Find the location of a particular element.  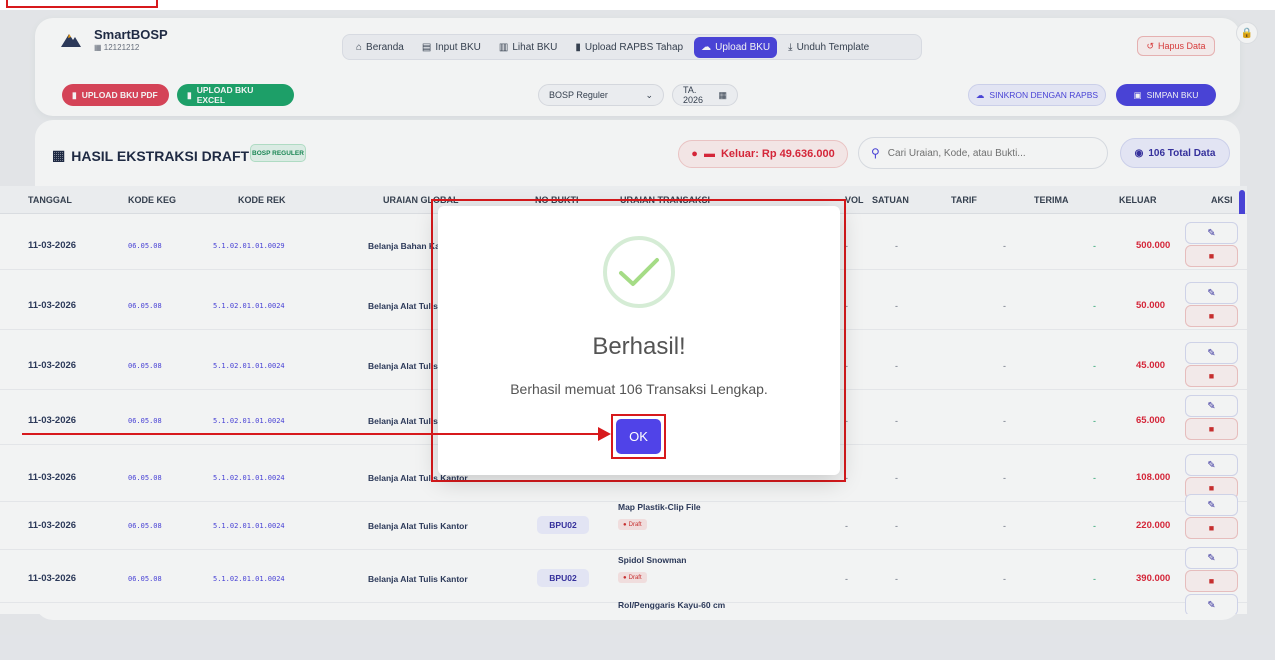

dialog-title: Berhasil! is located at coordinates (639, 346).